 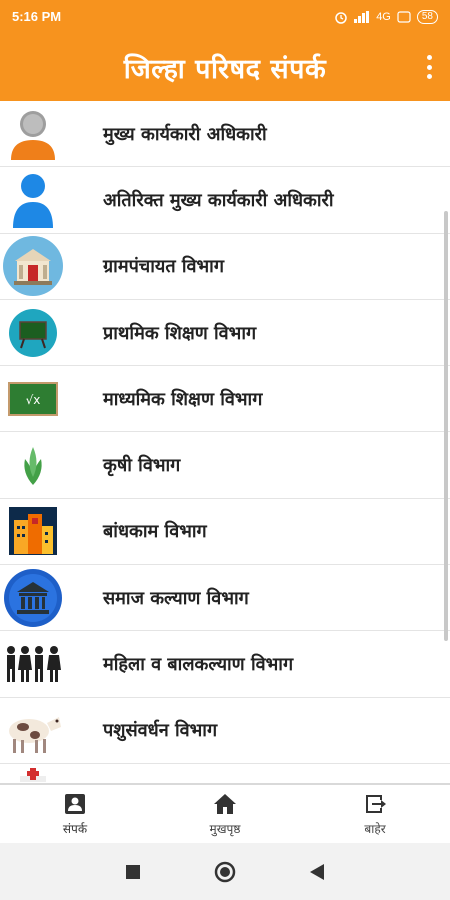 I want to click on nav-label: बाहेर, so click(x=375, y=828).